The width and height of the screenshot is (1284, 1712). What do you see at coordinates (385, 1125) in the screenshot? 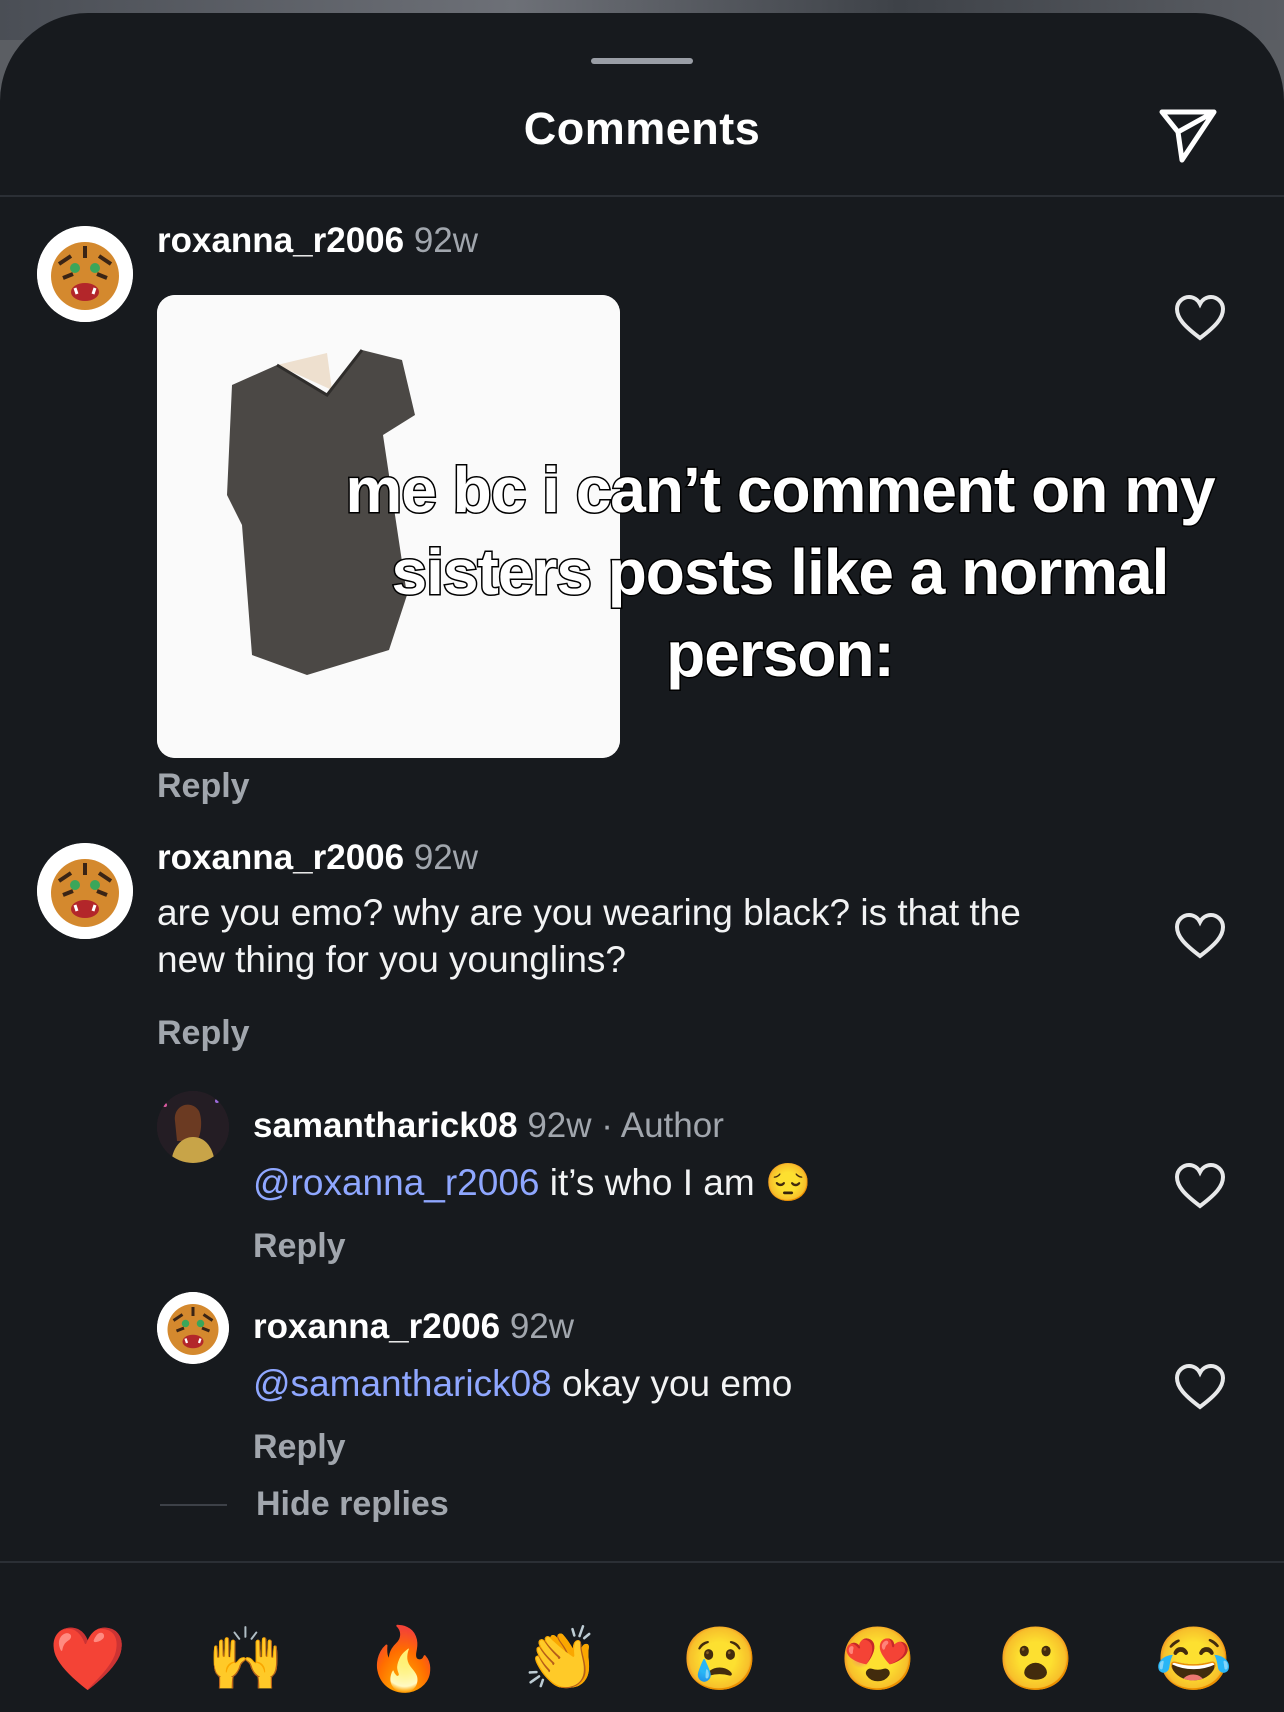
I see `username-text: samantharick08` at bounding box center [385, 1125].